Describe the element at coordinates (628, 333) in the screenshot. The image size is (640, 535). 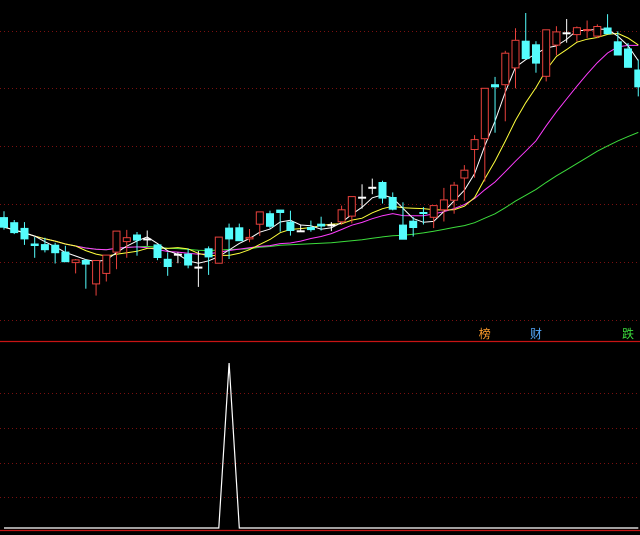
I see `marker-tag: 跌` at that location.